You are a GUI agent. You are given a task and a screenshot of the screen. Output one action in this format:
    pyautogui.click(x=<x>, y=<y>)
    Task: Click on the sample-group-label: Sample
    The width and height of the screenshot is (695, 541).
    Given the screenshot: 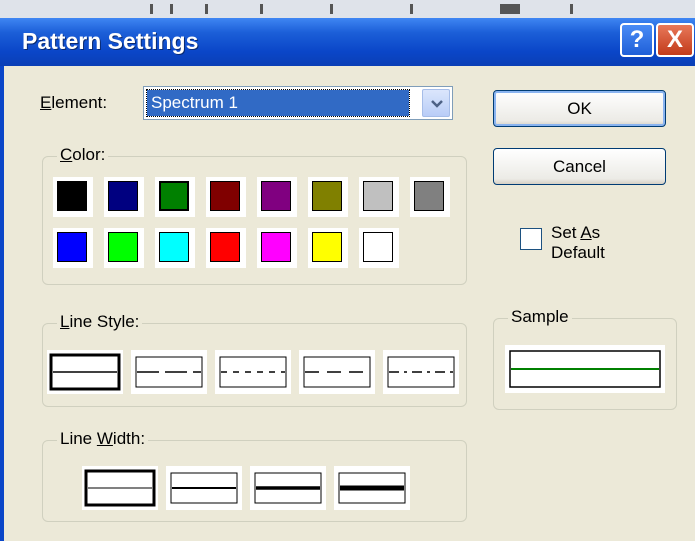 What is the action you would take?
    pyautogui.click(x=540, y=317)
    